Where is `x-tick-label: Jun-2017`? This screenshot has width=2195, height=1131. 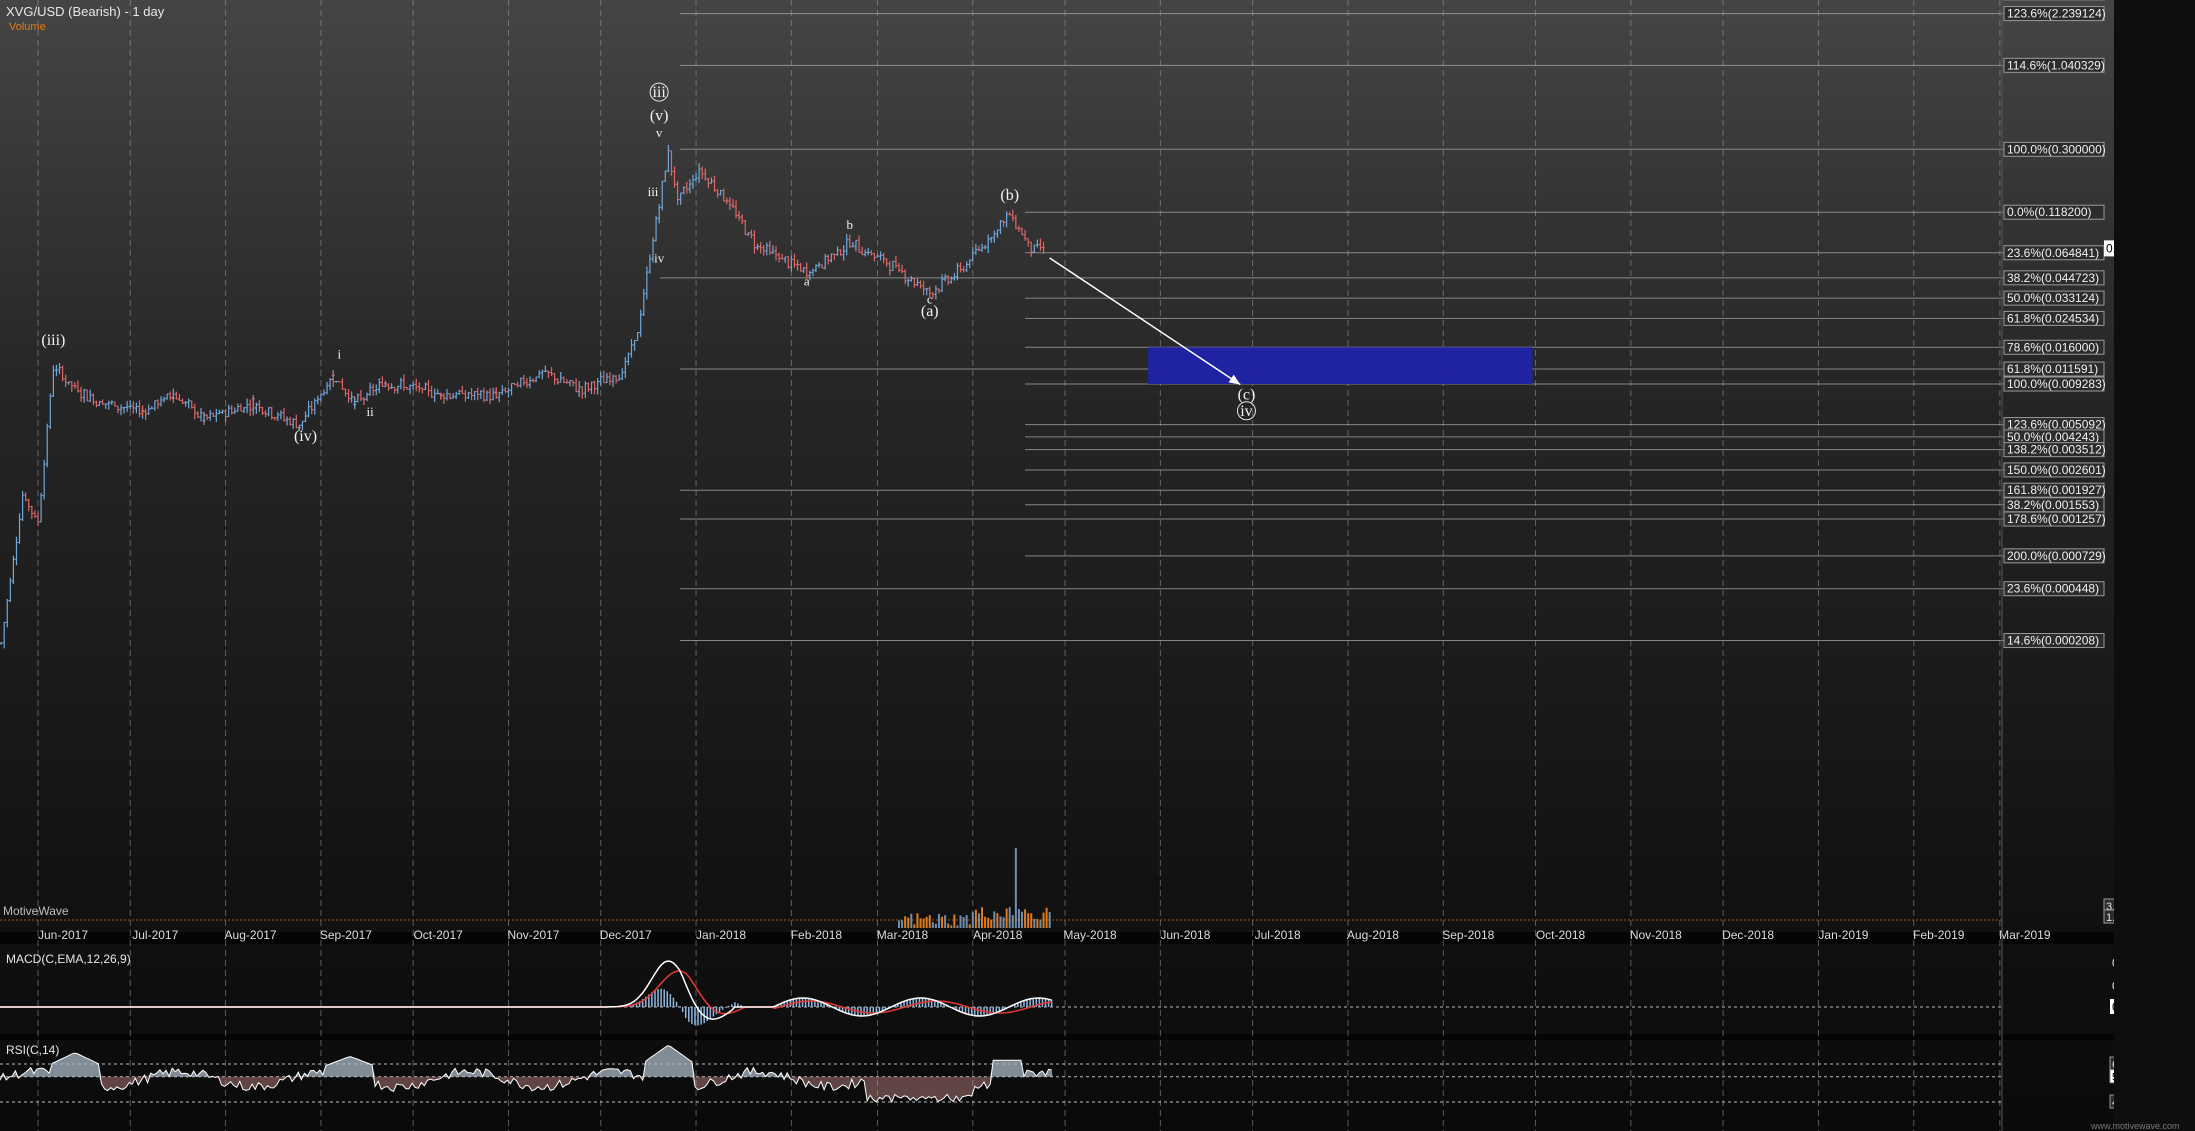 x-tick-label: Jun-2017 is located at coordinates (63, 935).